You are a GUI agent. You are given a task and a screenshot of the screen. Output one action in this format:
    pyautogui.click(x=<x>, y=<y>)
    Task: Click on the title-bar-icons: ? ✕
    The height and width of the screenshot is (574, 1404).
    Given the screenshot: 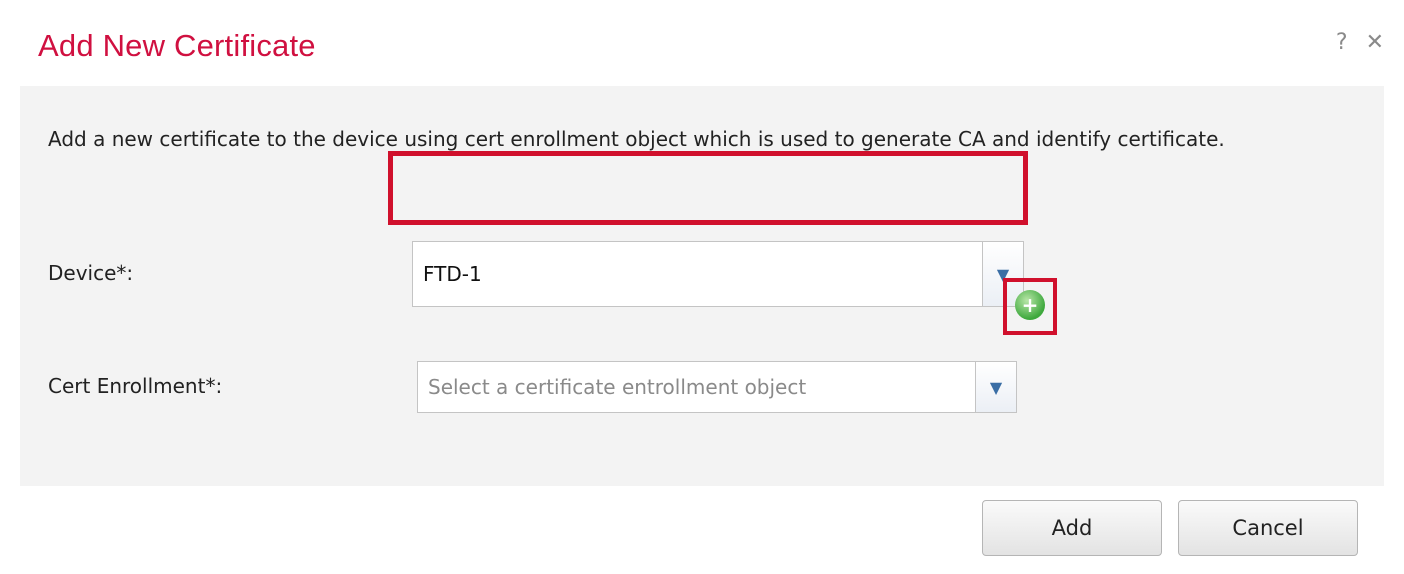 What is the action you would take?
    pyautogui.click(x=1360, y=43)
    